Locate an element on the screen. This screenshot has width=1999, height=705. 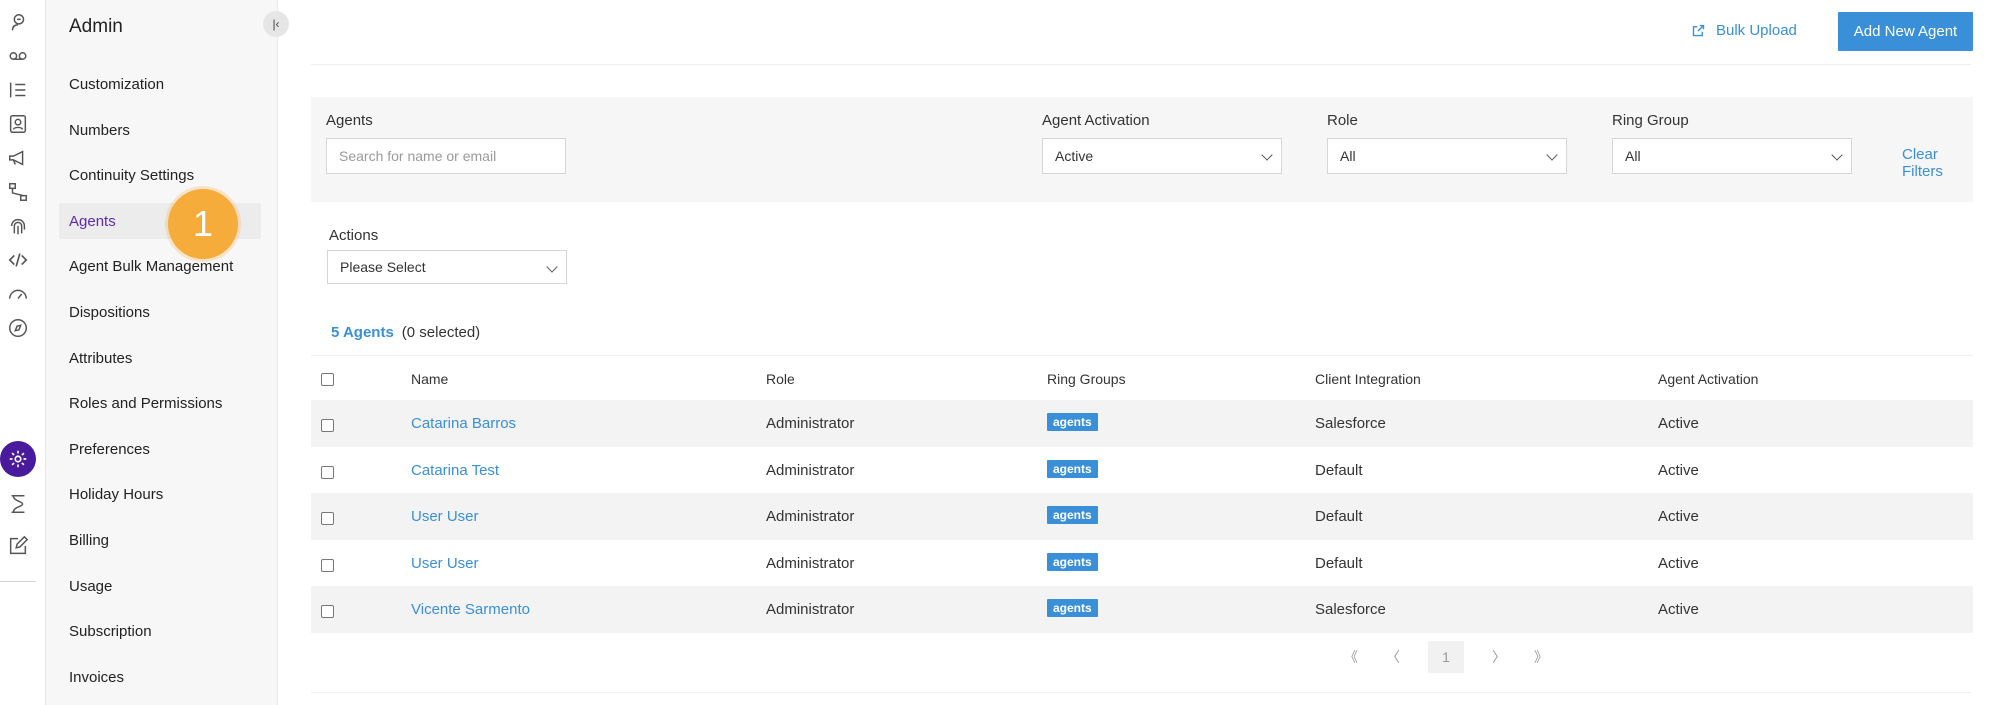
sidebar-item-dispositions: Dispositions is located at coordinates (109, 312).